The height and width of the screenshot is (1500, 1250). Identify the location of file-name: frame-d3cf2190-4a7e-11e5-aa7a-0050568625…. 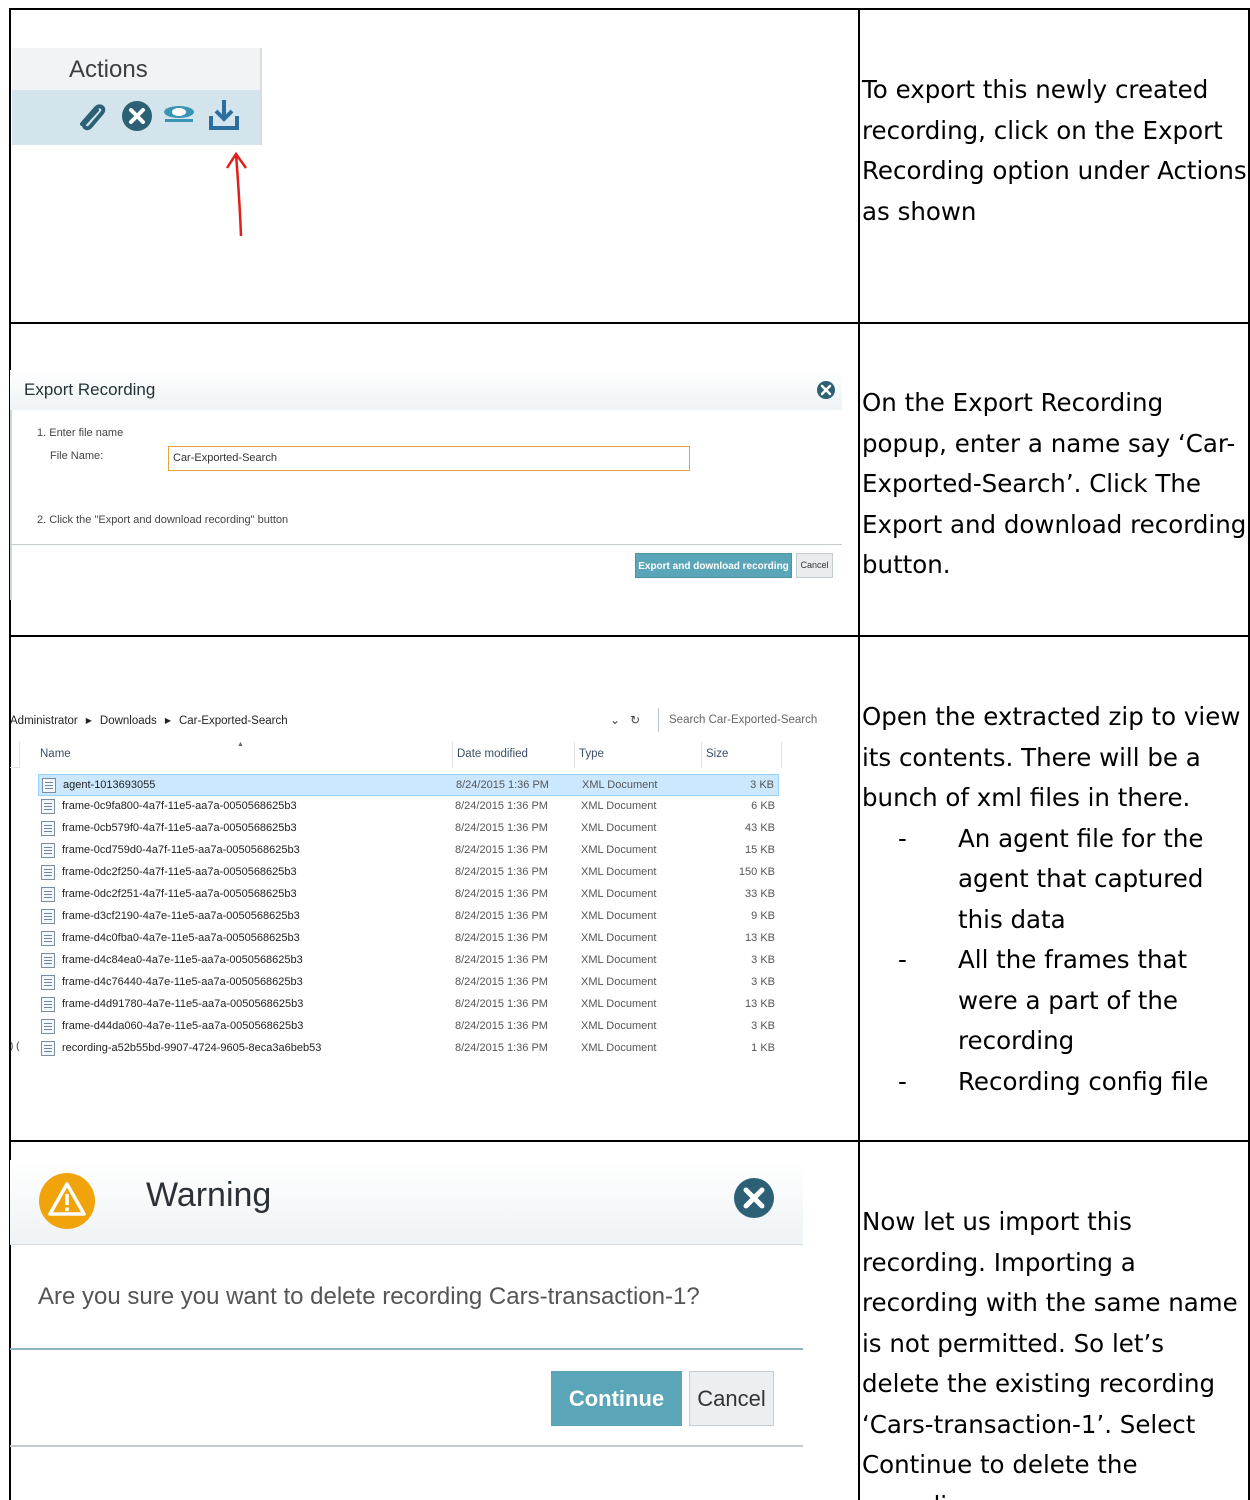
(181, 916).